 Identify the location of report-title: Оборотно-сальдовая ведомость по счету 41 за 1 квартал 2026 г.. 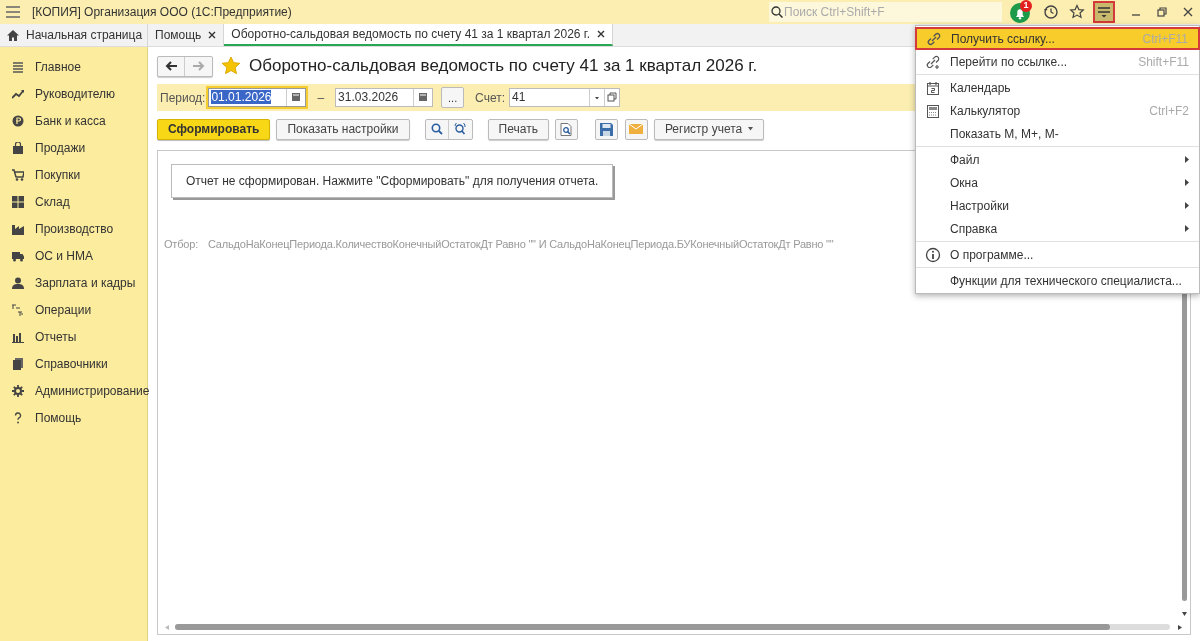
(503, 66).